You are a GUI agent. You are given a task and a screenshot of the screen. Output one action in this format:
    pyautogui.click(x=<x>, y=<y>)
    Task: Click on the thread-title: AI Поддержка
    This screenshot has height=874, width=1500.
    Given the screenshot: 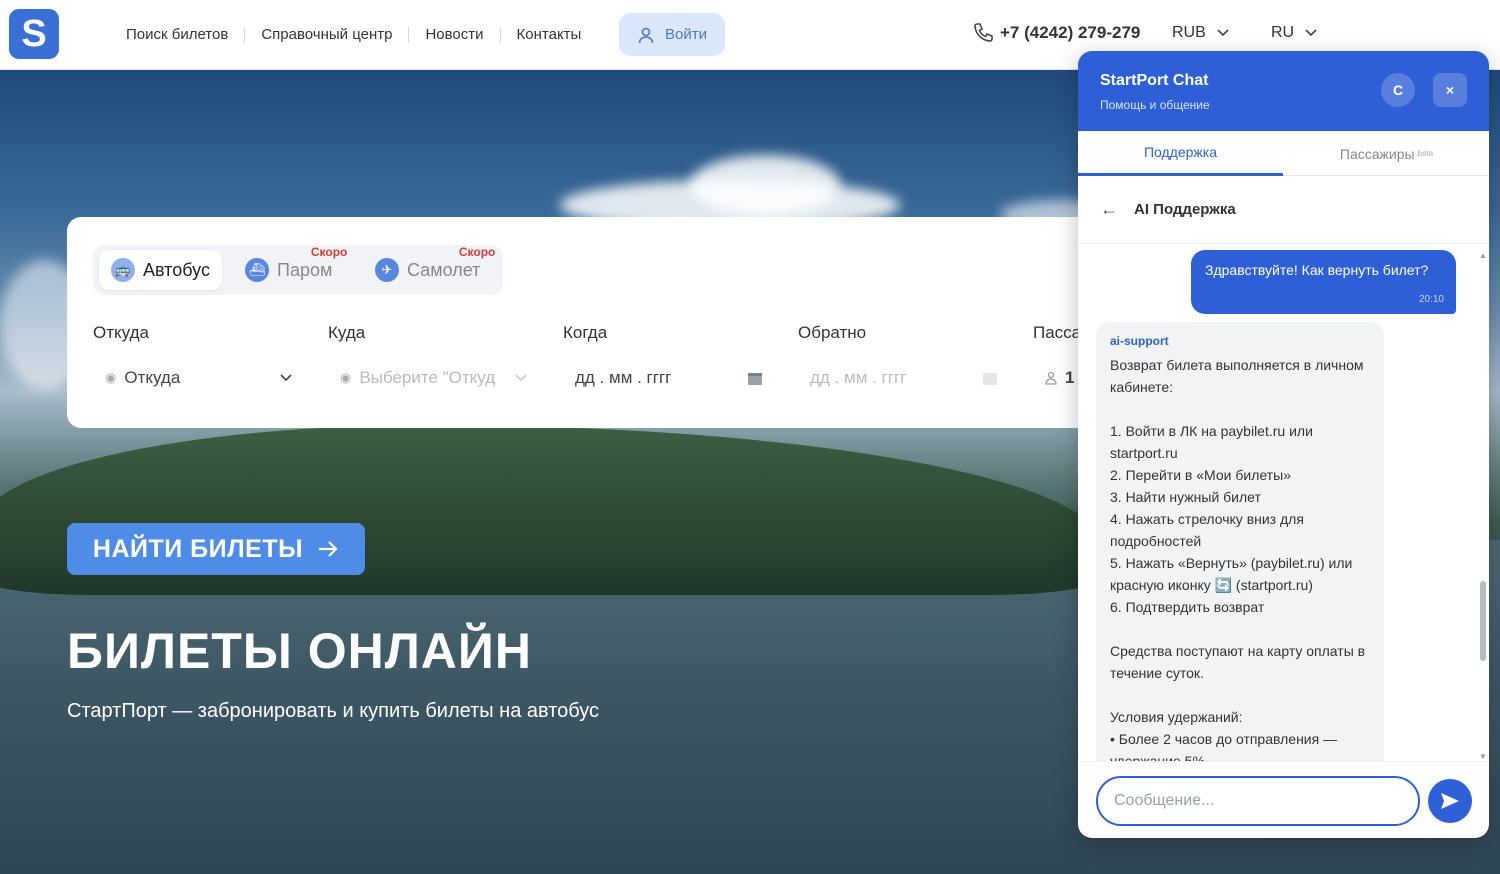 What is the action you would take?
    pyautogui.click(x=1185, y=209)
    